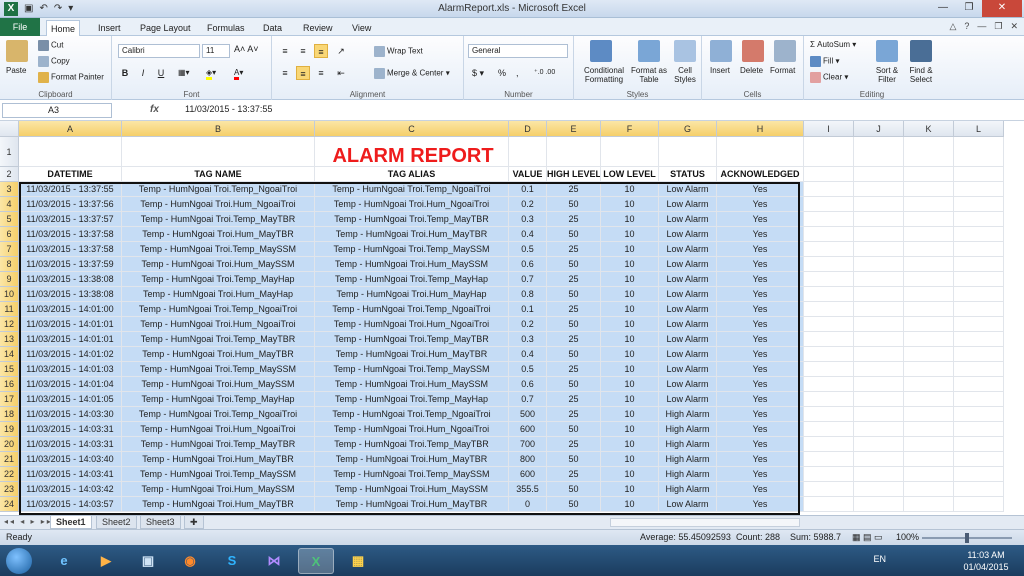 The height and width of the screenshot is (576, 1024). Describe the element at coordinates (412, 324) in the screenshot. I see `table-cell: Temp - HumNgoai Troi.Hum_NgoaiTroi` at that location.